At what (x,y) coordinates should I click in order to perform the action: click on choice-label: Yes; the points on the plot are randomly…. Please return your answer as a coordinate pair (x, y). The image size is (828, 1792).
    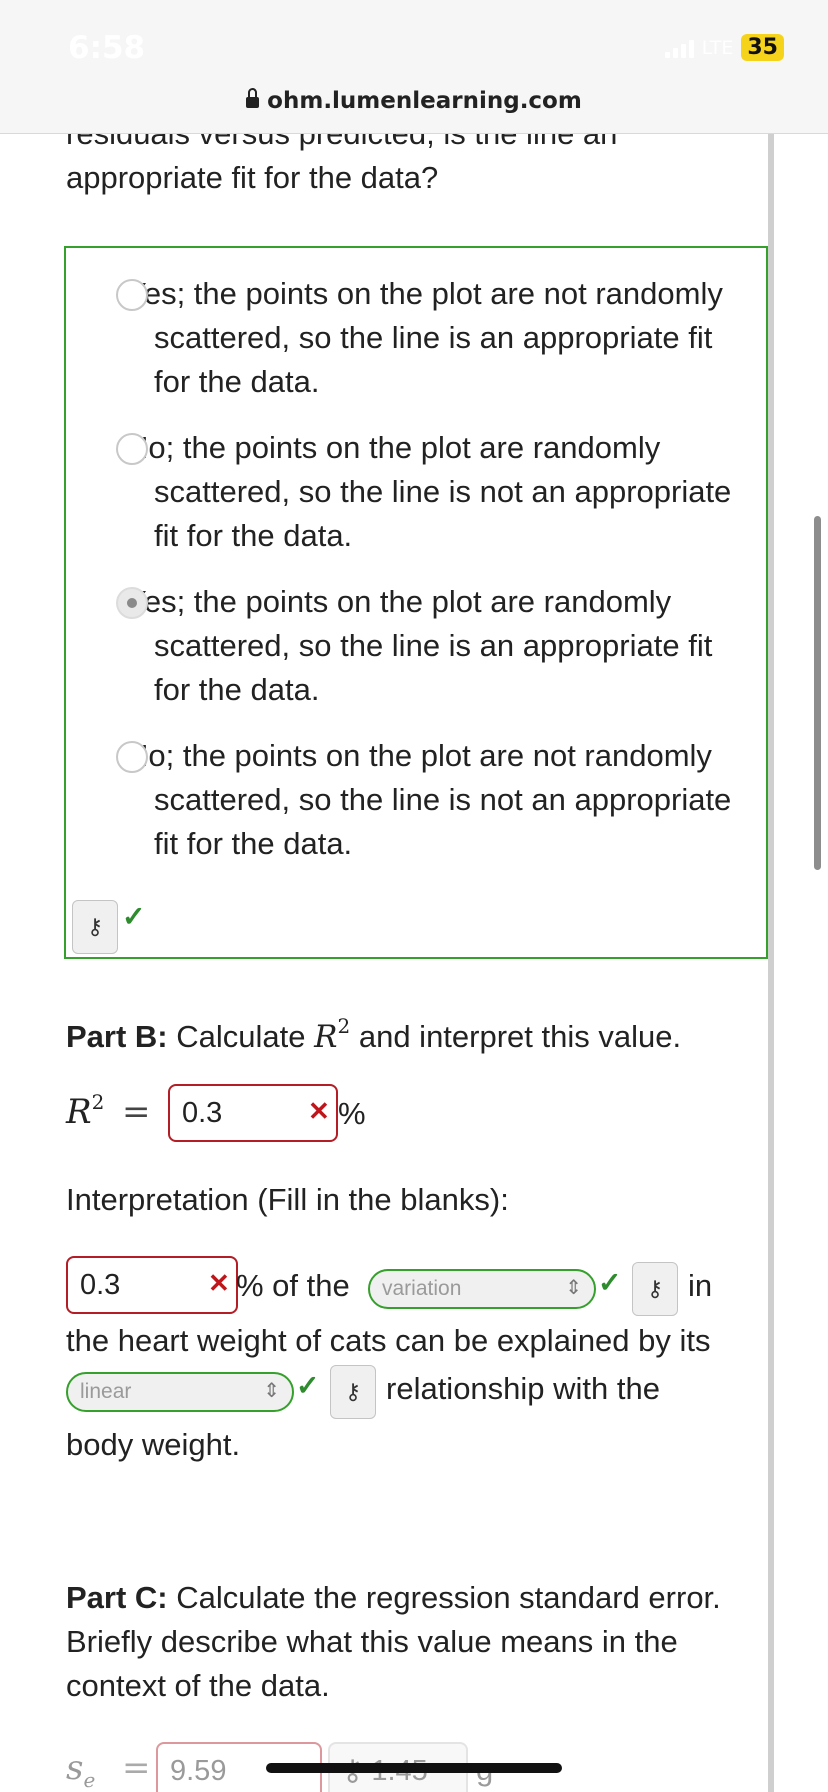
    Looking at the image, I should click on (419, 645).